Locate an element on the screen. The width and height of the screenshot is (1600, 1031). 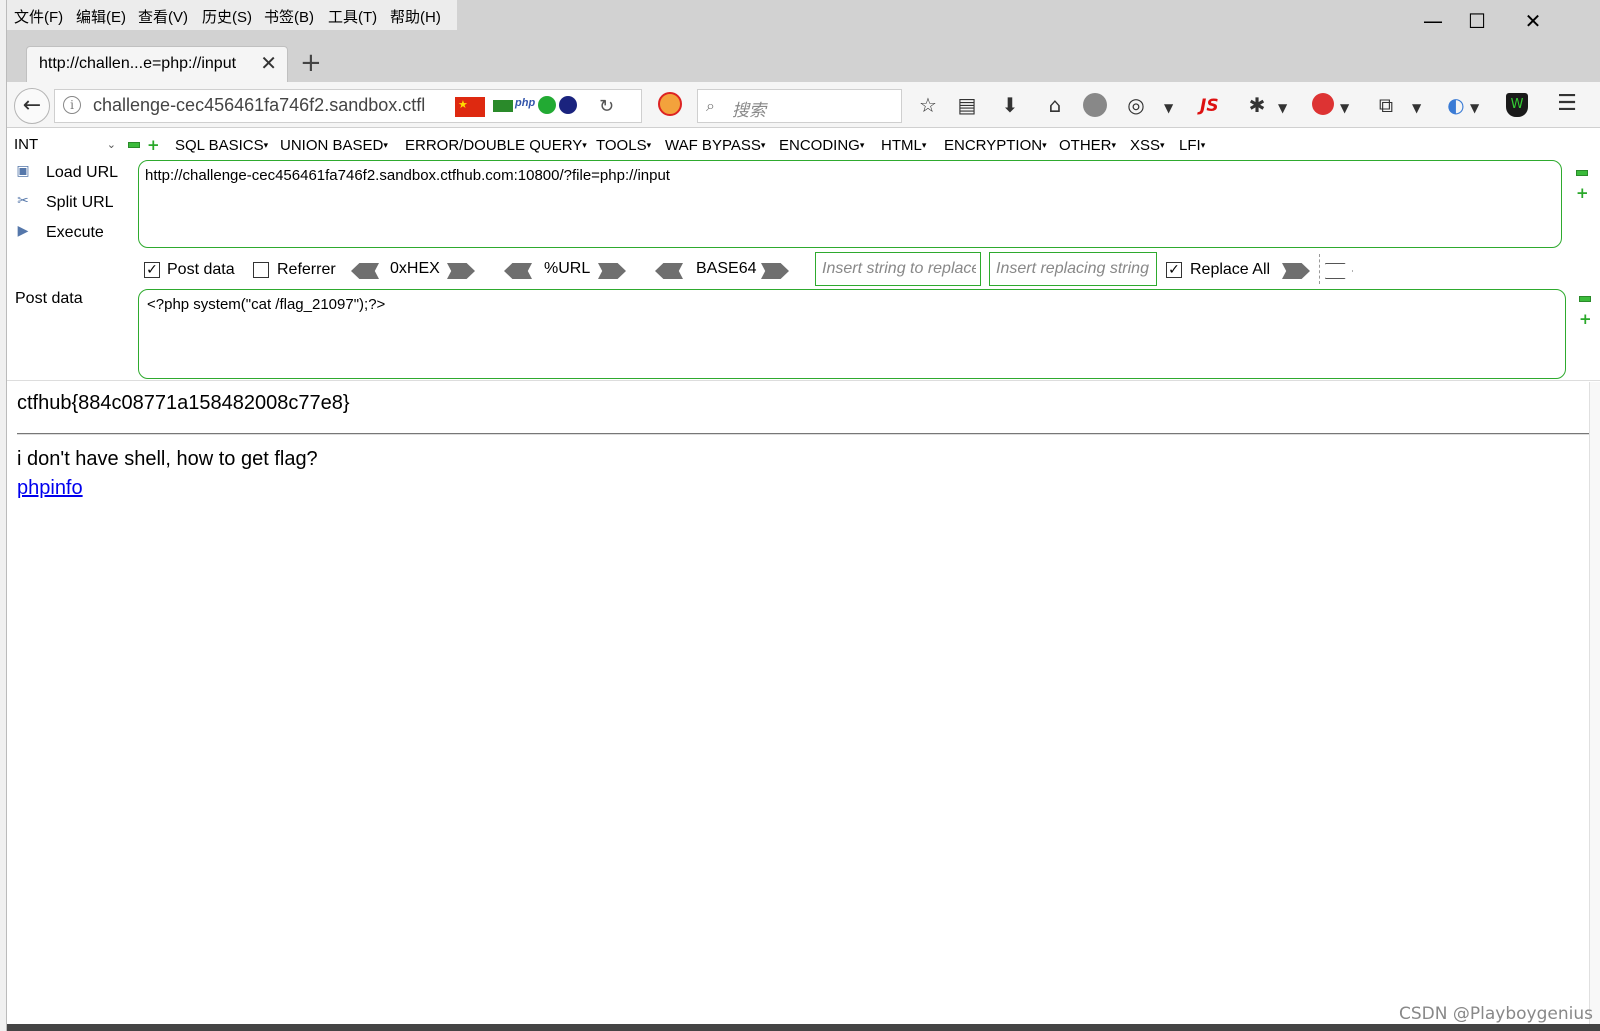
address-text: challenge-cec456461fa746f2.sandbox.ctfl is located at coordinates (259, 105).